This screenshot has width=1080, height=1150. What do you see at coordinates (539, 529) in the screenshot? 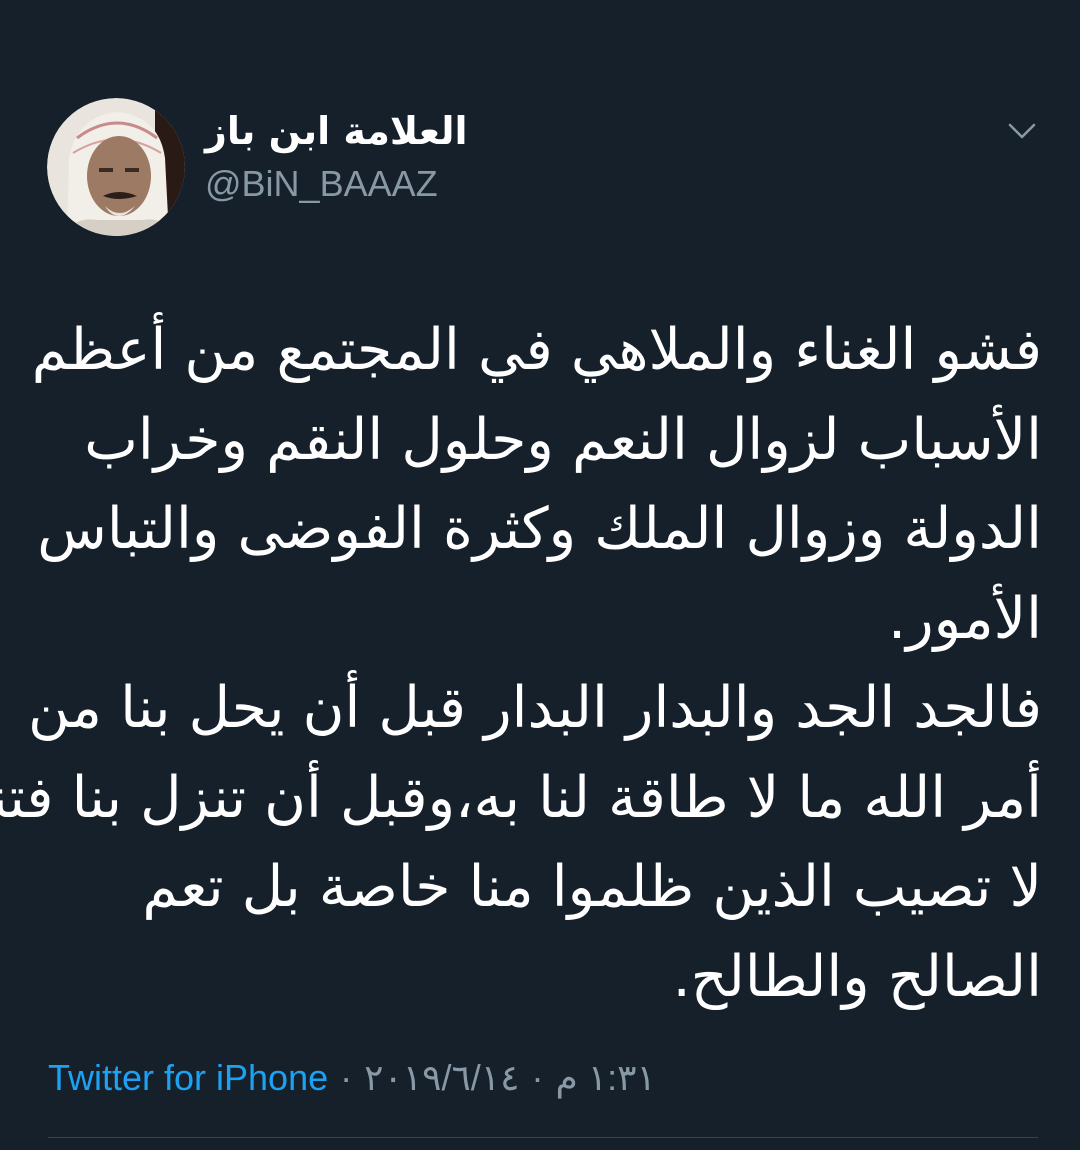
I see `tweet-text-line: الدولة وزوال الملك وكثرة الفوضى والتباس` at bounding box center [539, 529].